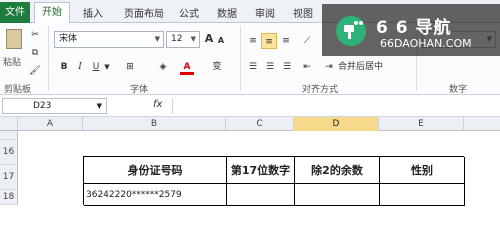  I want to click on align-top-icon: ≡, so click(253, 41).